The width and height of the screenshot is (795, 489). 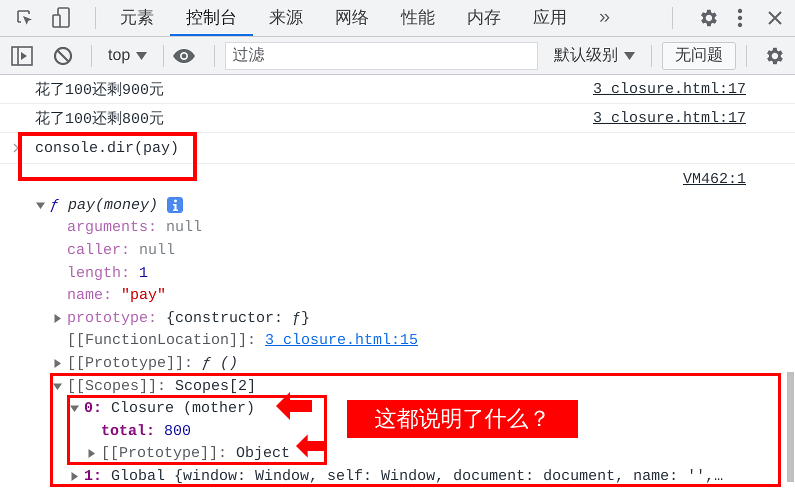 I want to click on property-key: total:, so click(x=128, y=431).